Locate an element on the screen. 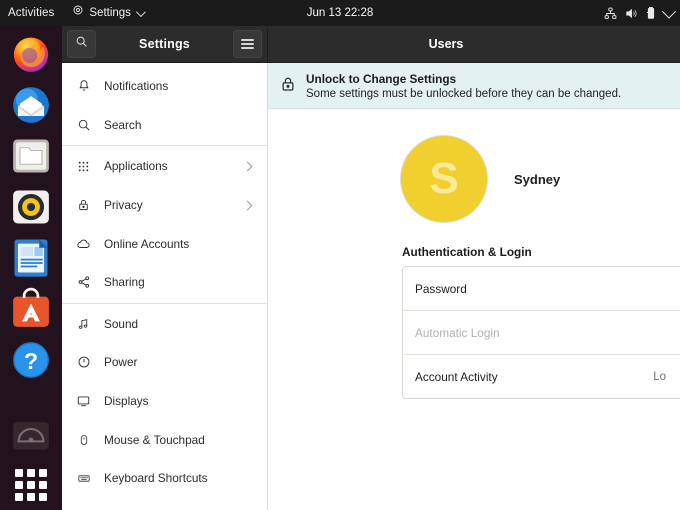  app-menu-label: Settings is located at coordinates (110, 13).